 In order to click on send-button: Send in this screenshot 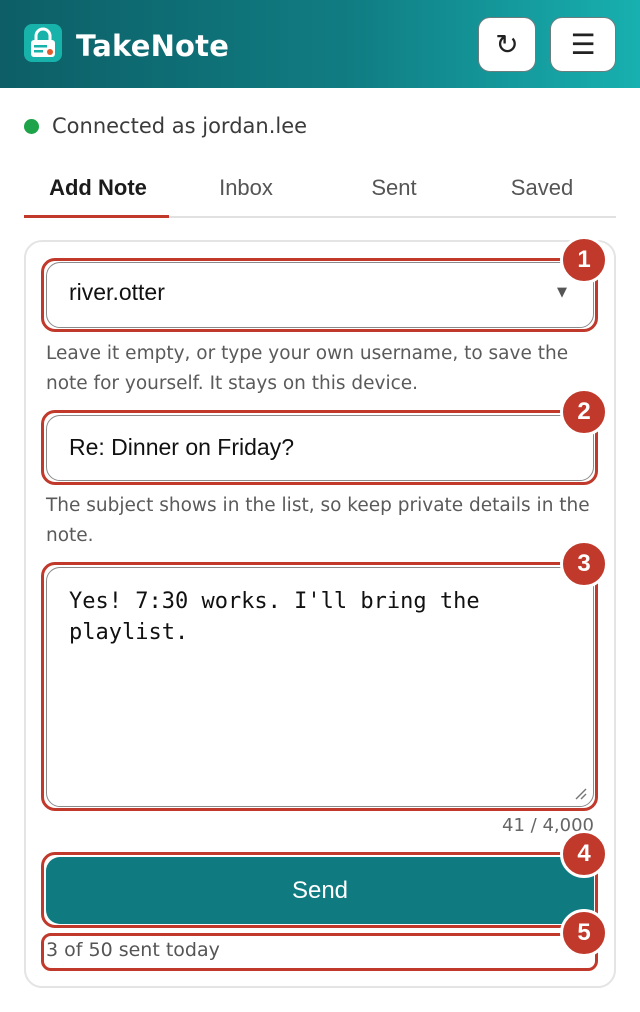, I will do `click(320, 890)`.